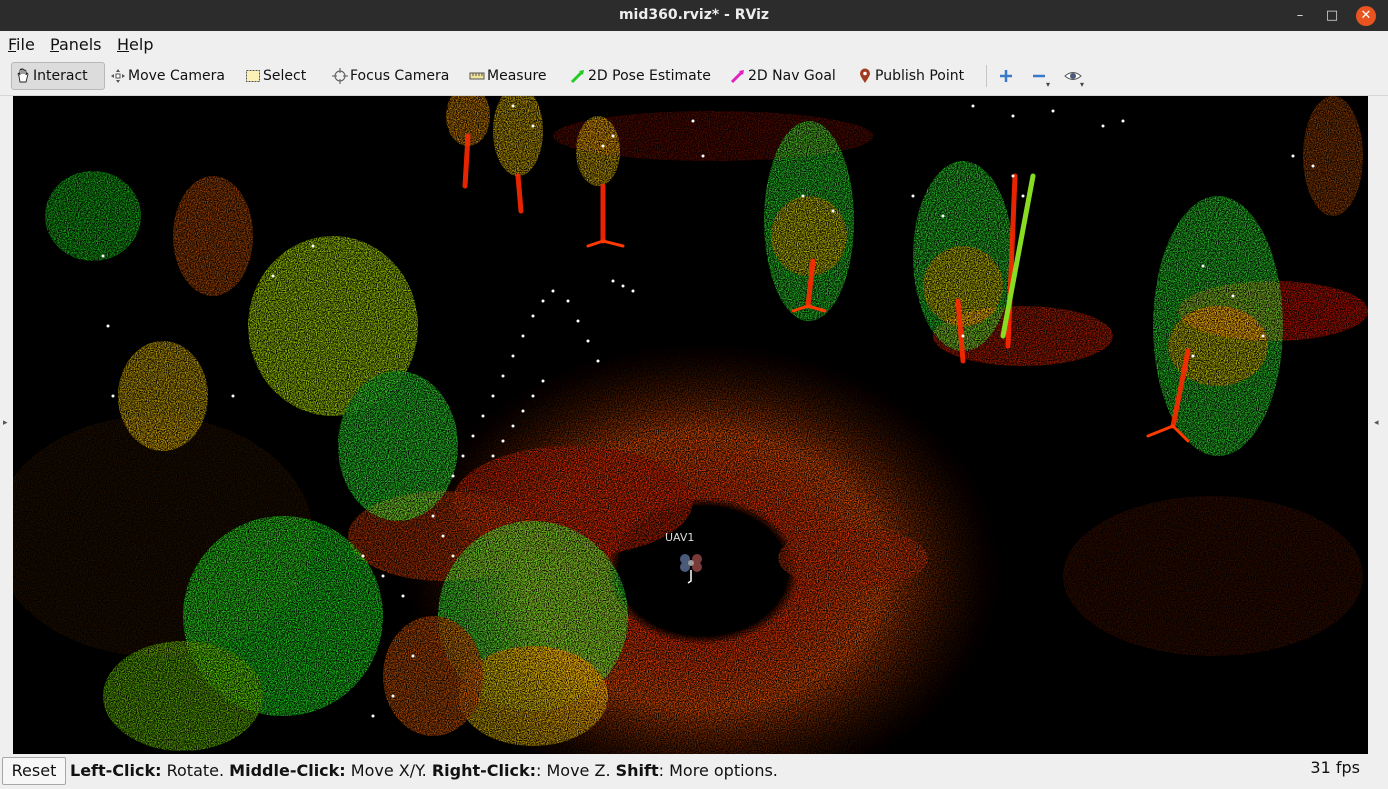  I want to click on nav-goal-tool-button: 2D Nav Goal, so click(783, 76).